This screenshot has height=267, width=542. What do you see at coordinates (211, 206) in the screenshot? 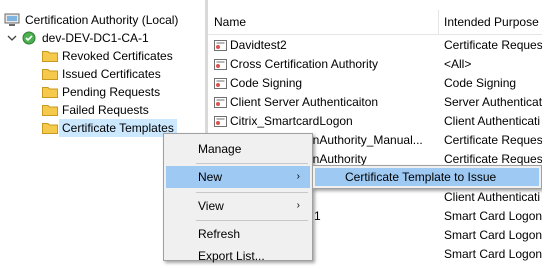
I see `menu-item-label: View` at bounding box center [211, 206].